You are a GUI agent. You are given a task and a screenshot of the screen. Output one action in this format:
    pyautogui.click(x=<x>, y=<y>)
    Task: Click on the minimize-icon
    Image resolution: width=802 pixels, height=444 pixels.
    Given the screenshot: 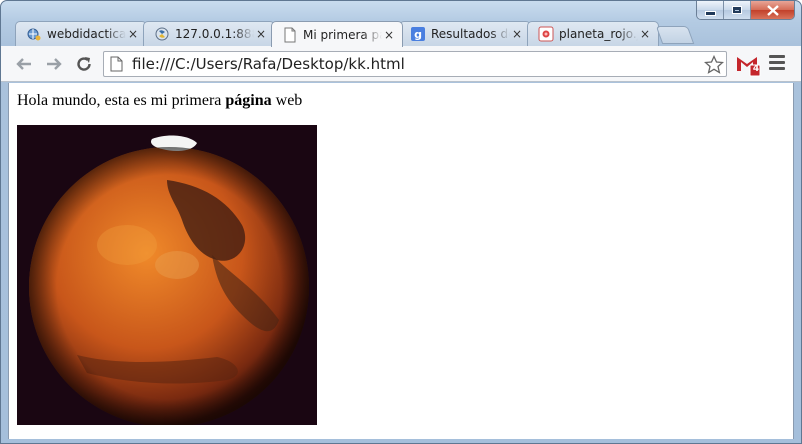 What is the action you would take?
    pyautogui.click(x=710, y=13)
    